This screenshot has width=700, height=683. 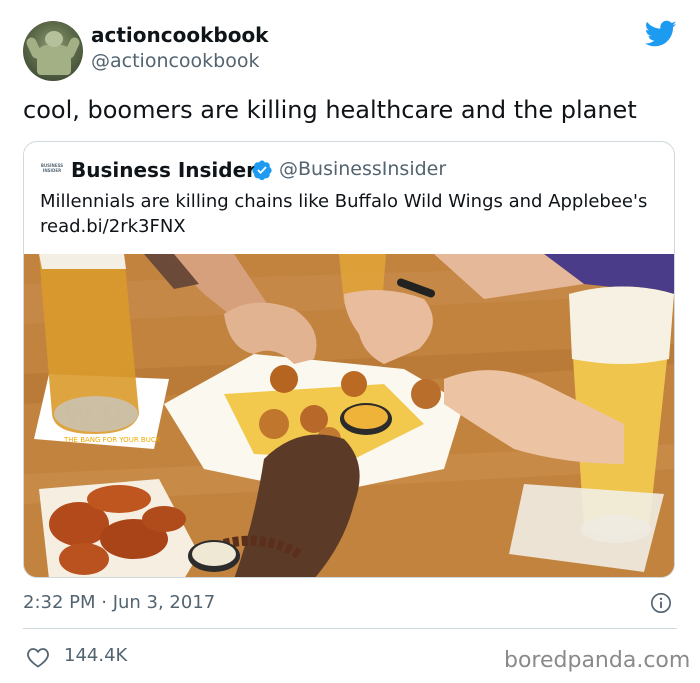 What do you see at coordinates (661, 603) in the screenshot?
I see `info-icon` at bounding box center [661, 603].